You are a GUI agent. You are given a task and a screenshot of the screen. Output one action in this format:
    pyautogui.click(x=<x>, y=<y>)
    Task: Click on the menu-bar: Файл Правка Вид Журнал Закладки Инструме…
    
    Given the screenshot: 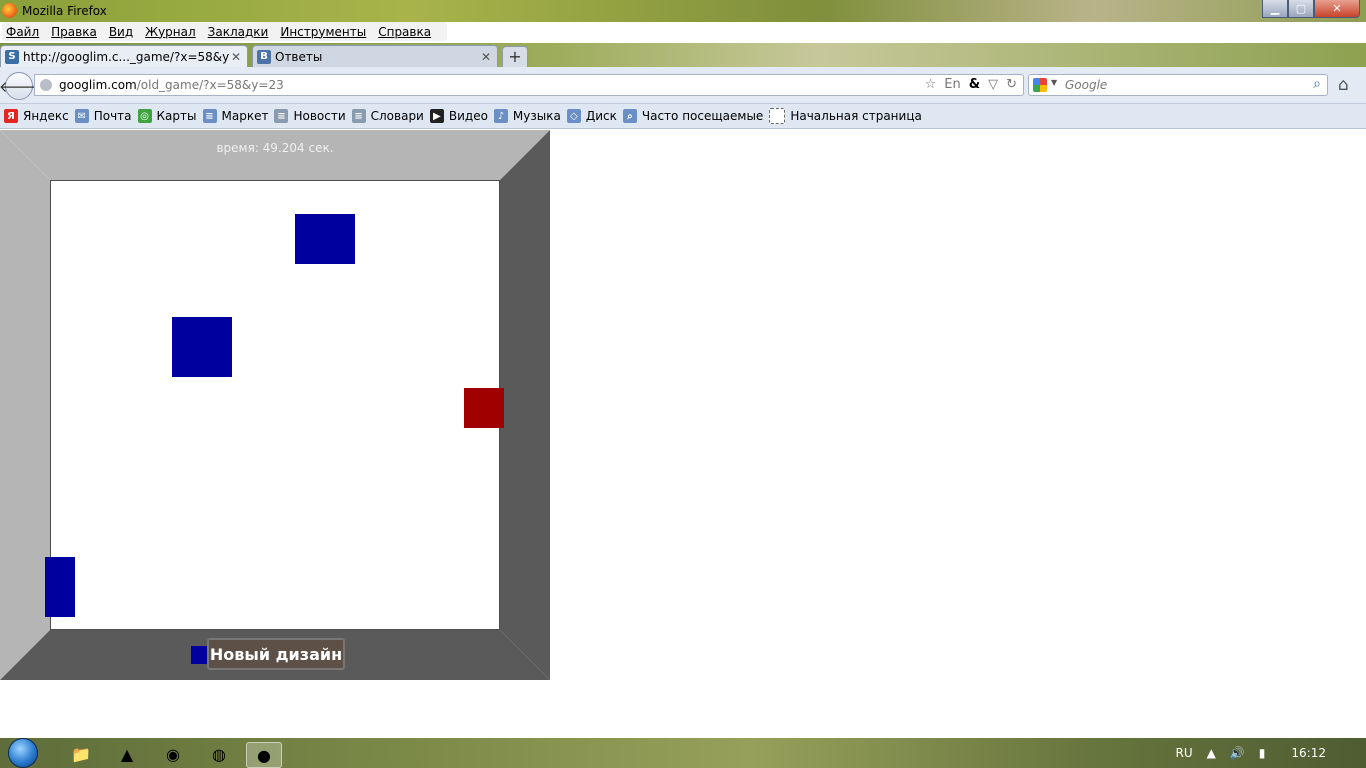 What is the action you would take?
    pyautogui.click(x=225, y=31)
    